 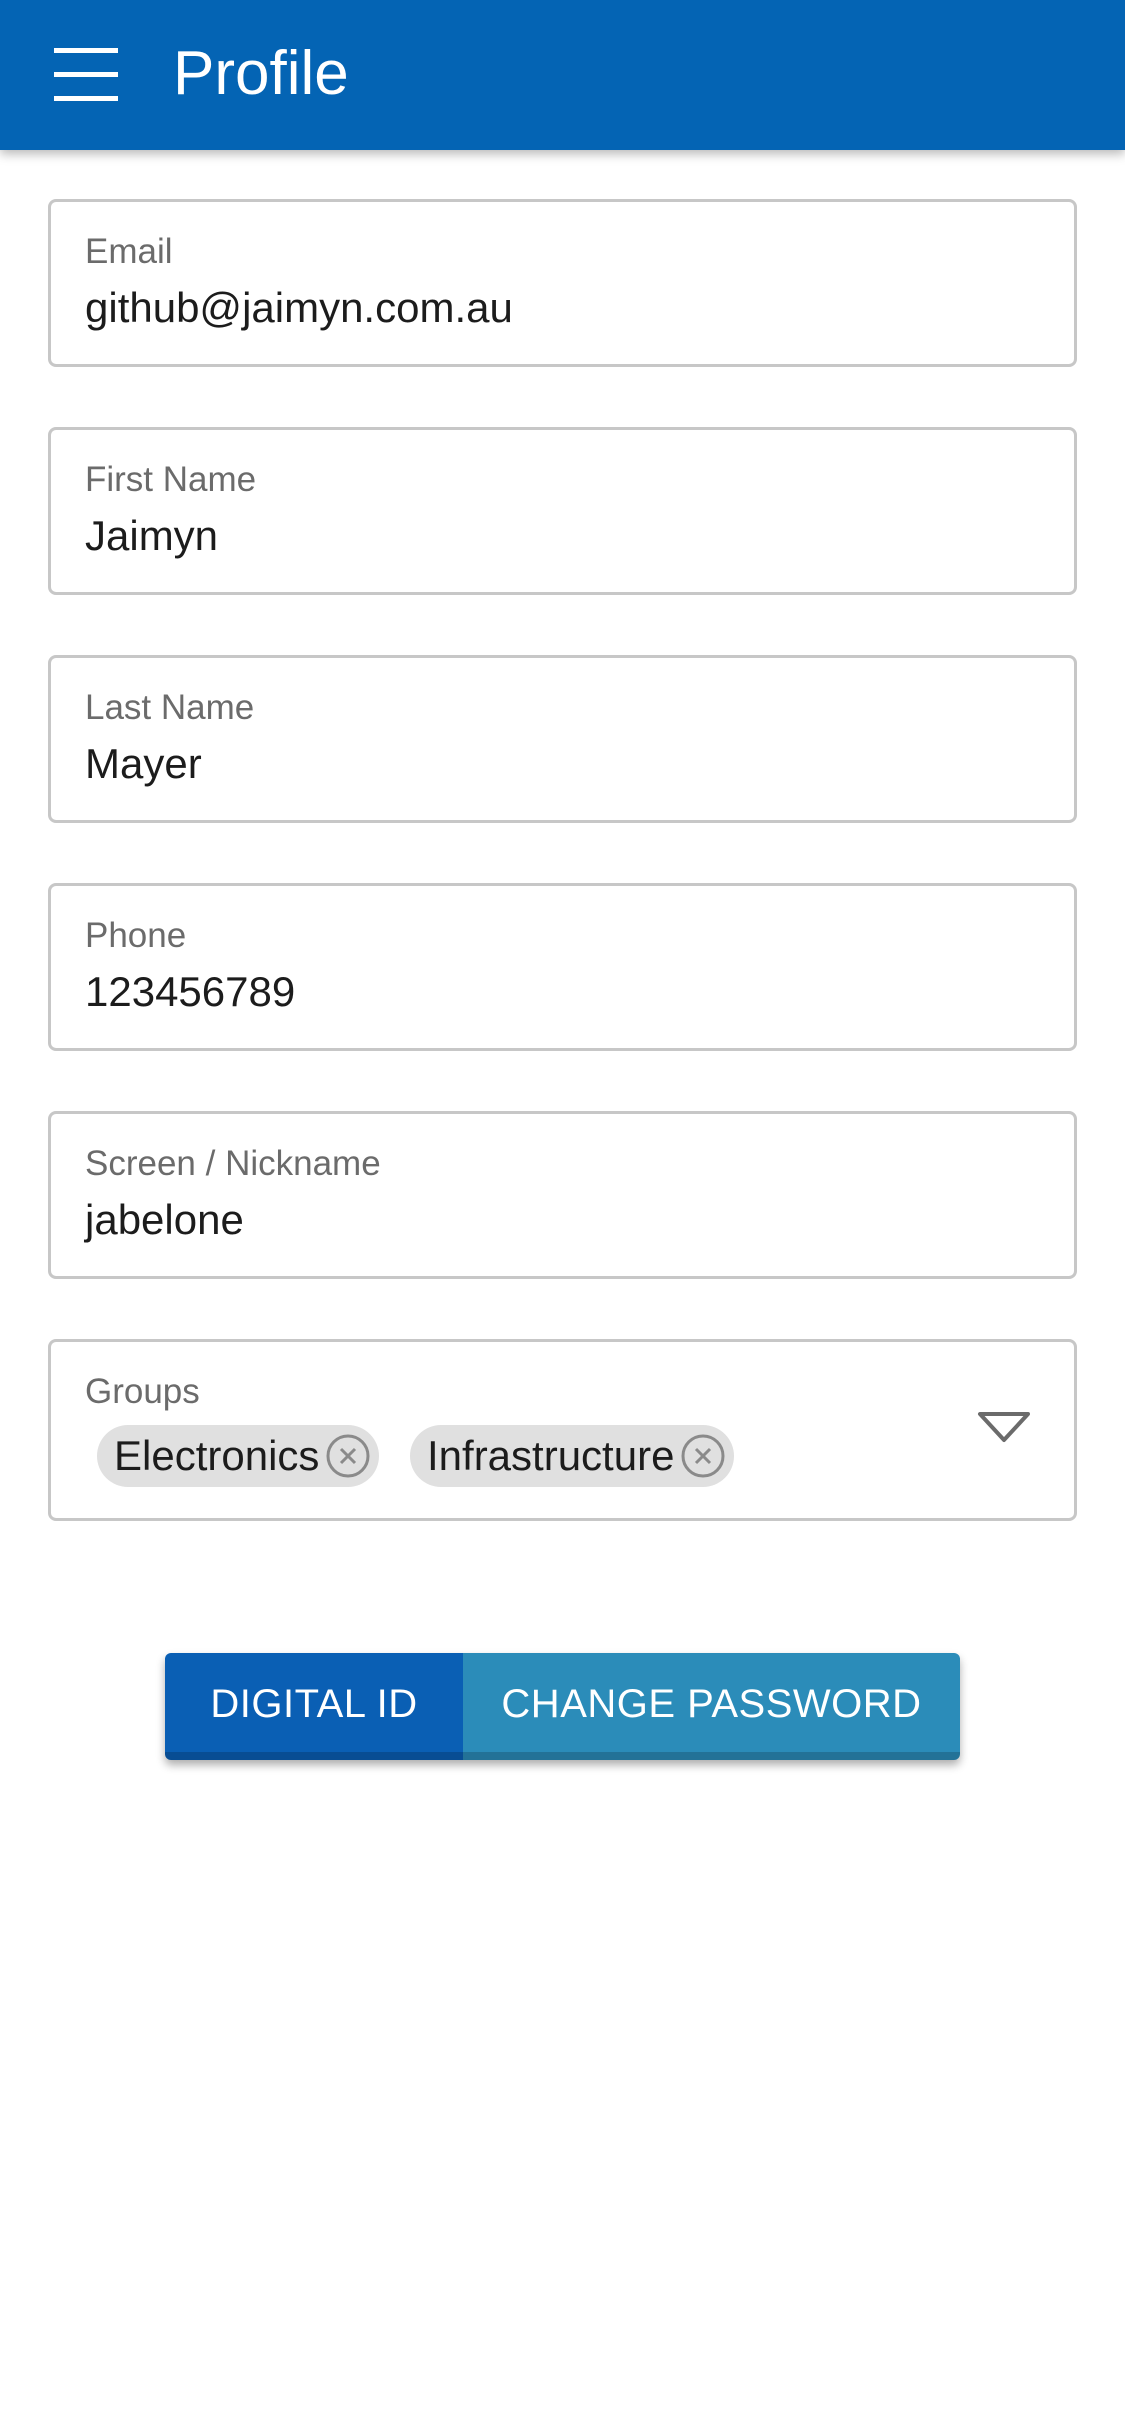 What do you see at coordinates (565, 536) in the screenshot?
I see `first-name-input: Jaimyn` at bounding box center [565, 536].